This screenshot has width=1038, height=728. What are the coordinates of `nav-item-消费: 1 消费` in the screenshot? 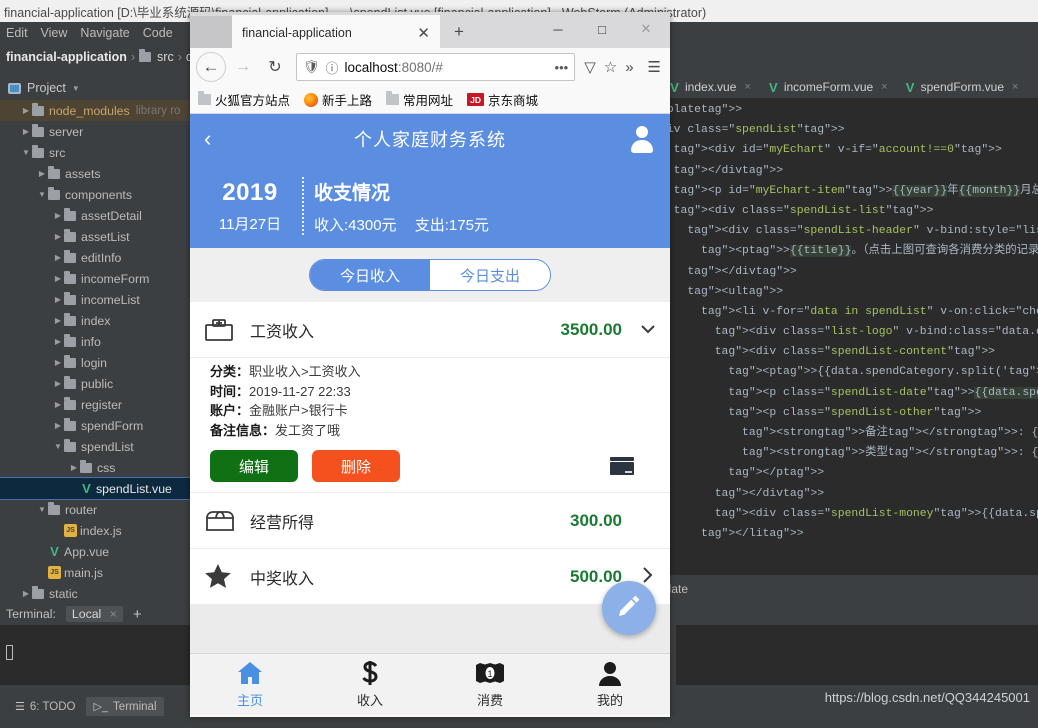 It's located at (490, 684).